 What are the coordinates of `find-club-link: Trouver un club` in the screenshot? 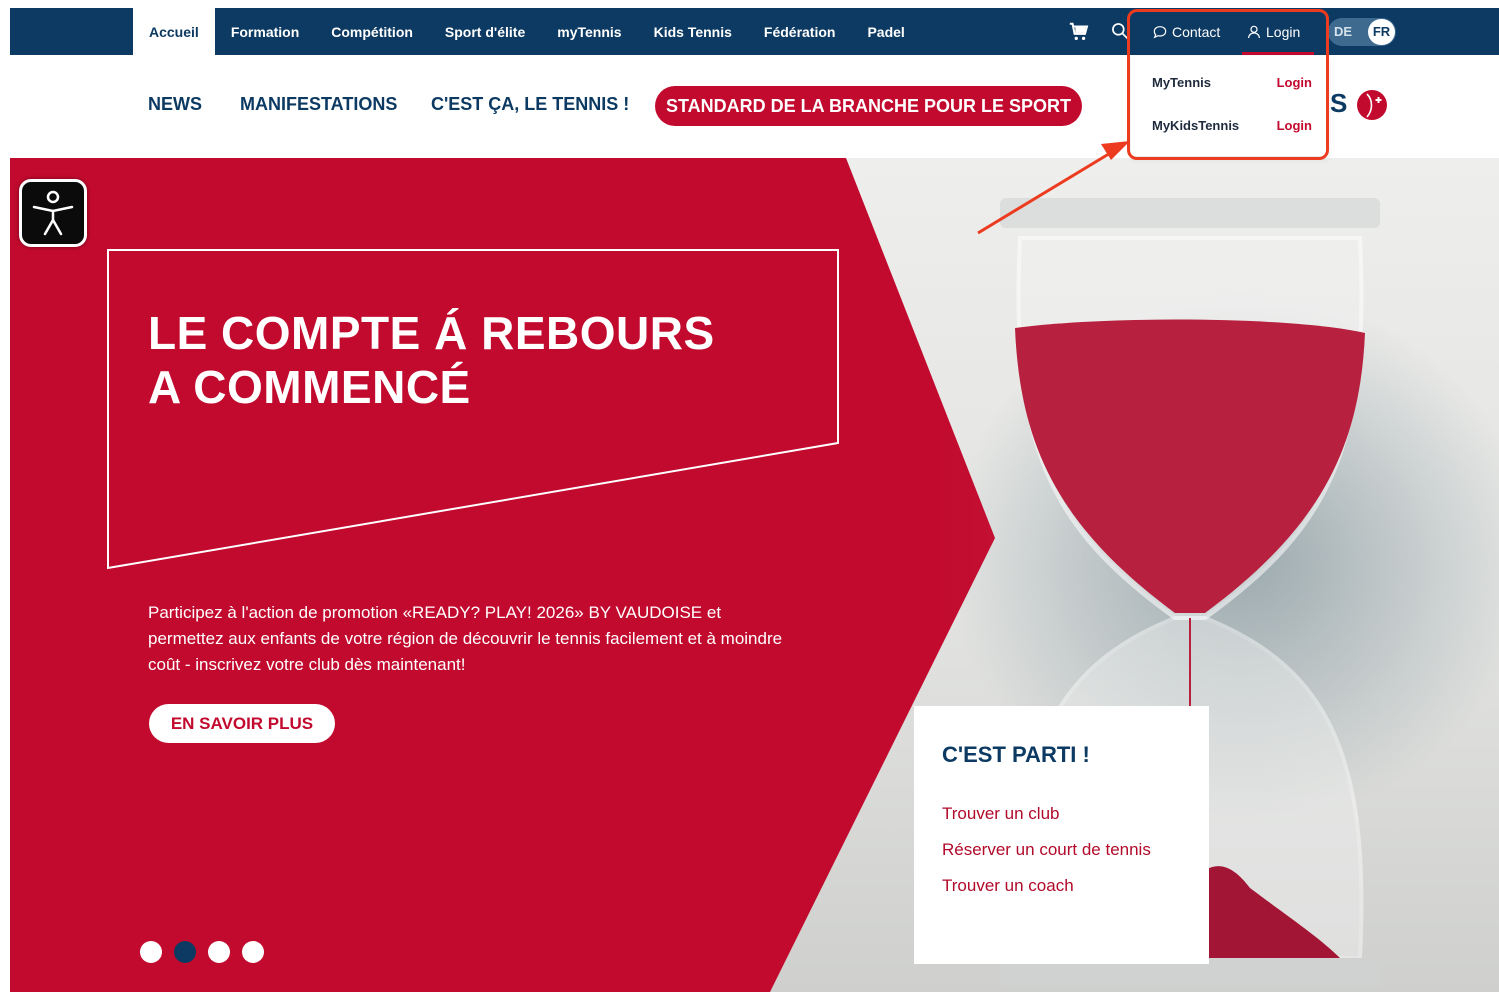 It's located at (1000, 814).